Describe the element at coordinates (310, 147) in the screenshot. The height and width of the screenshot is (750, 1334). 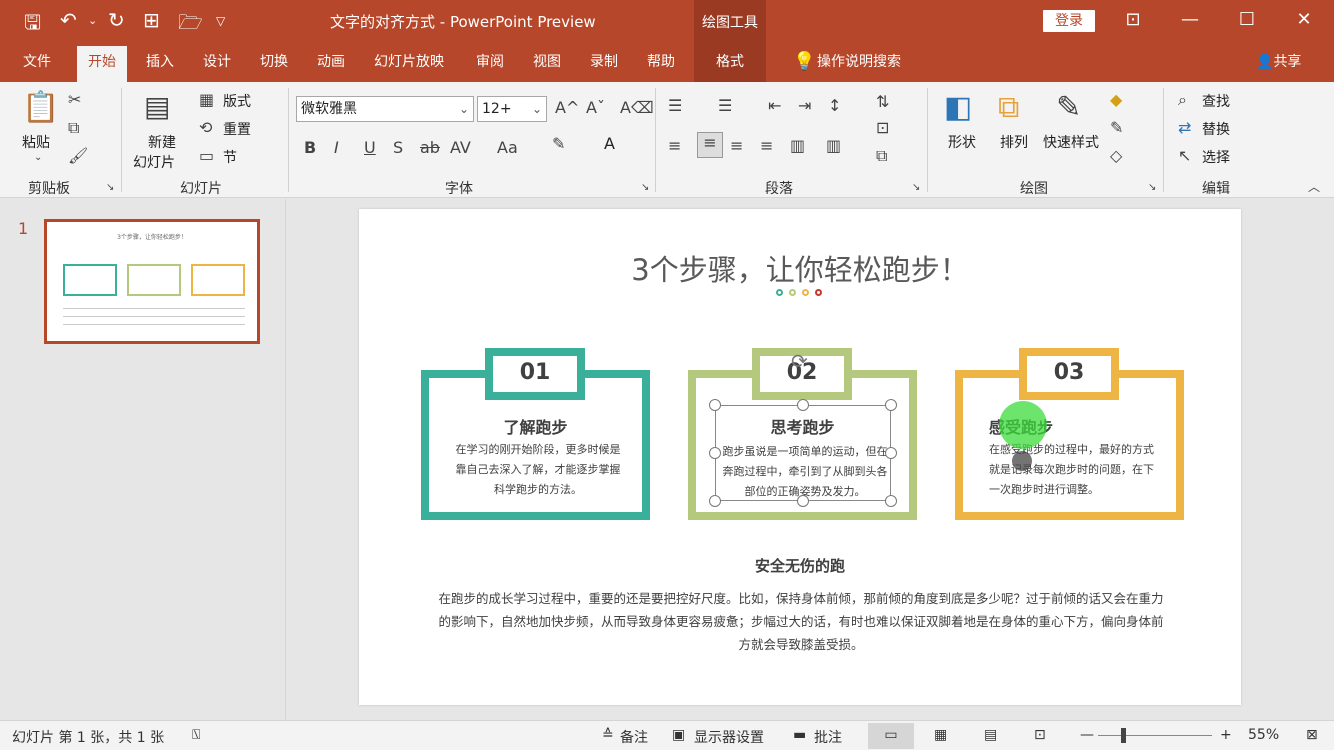
I see `bold-icon: B` at that location.